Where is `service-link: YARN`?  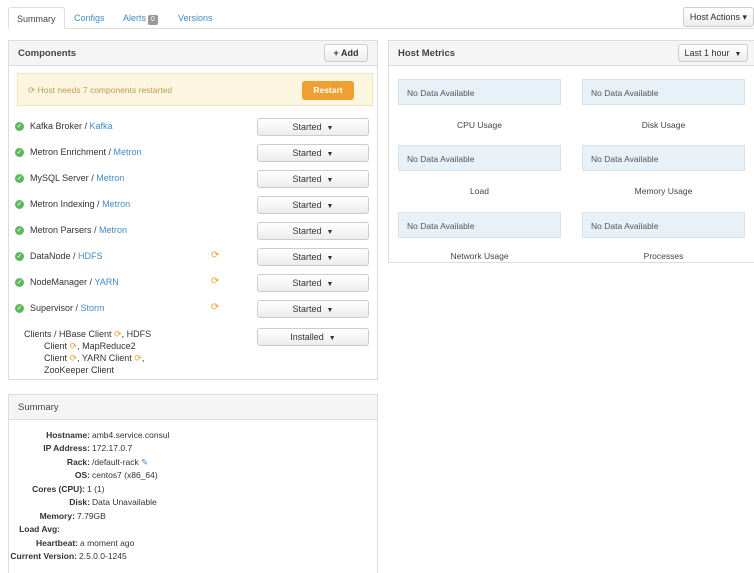
service-link: YARN is located at coordinates (106, 282).